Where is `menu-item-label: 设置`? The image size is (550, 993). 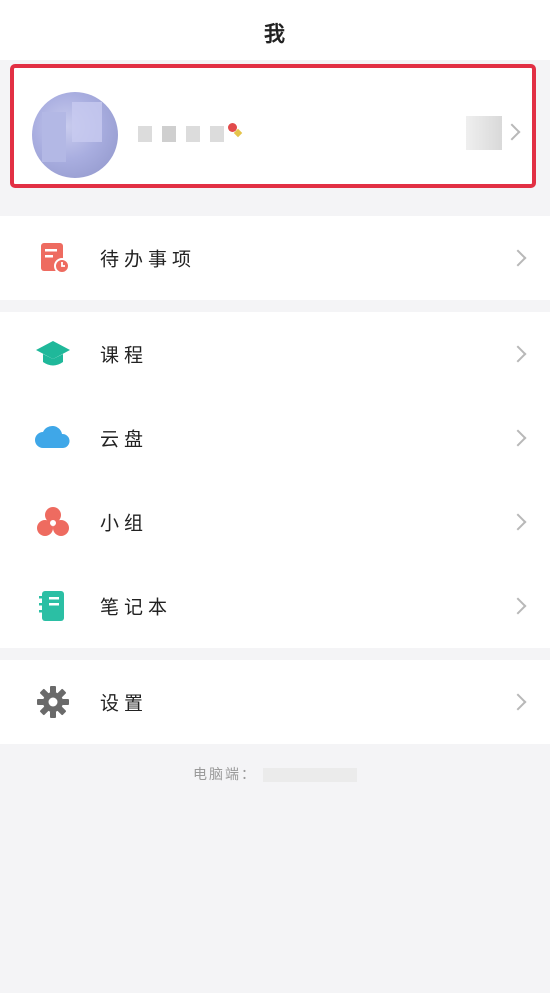 menu-item-label: 设置 is located at coordinates (124, 703).